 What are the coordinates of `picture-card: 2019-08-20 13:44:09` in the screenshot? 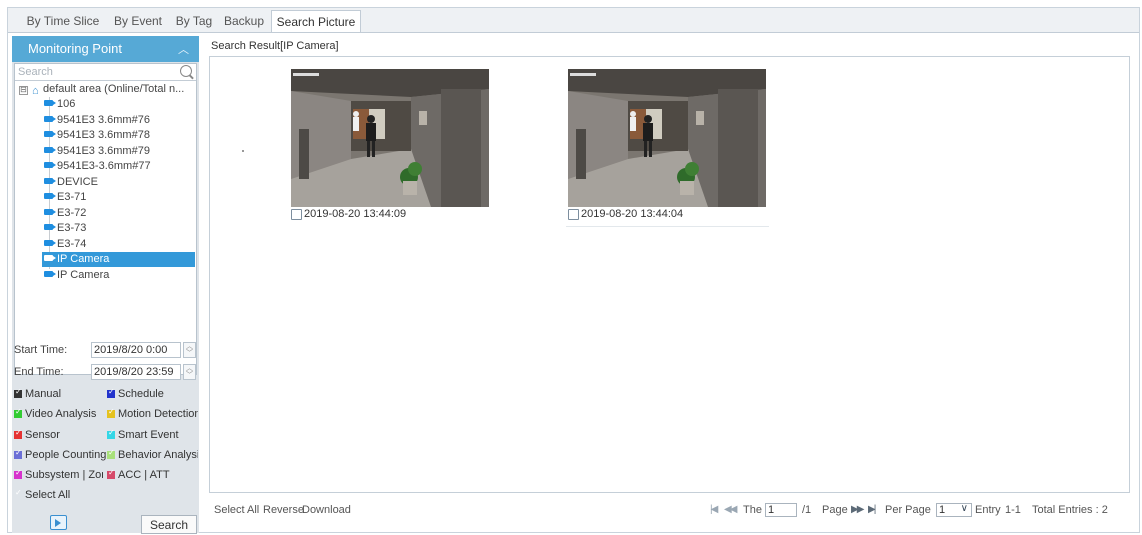 It's located at (391, 149).